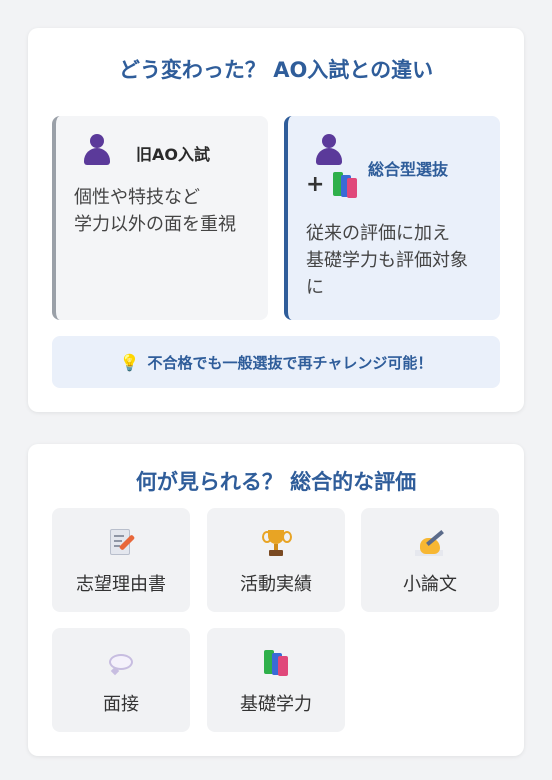 The image size is (552, 780). I want to click on item-short-essay: 小論文, so click(430, 560).